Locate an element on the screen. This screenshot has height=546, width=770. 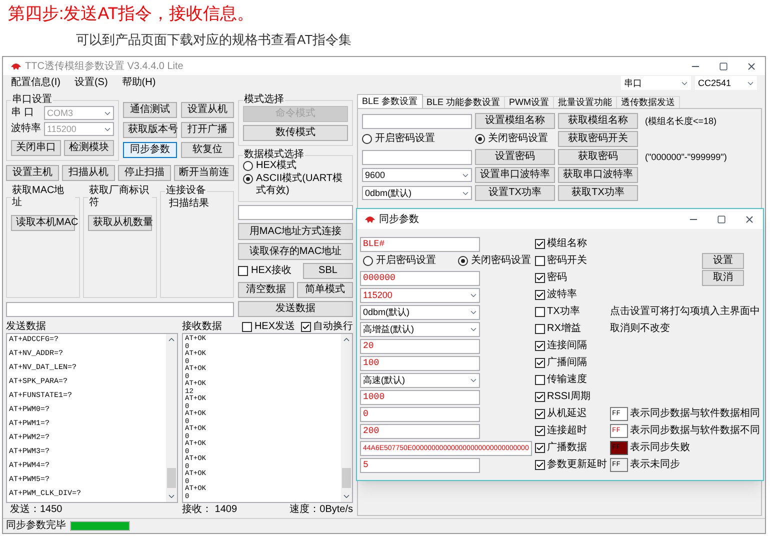
value-field: BLE# is located at coordinates (420, 244).